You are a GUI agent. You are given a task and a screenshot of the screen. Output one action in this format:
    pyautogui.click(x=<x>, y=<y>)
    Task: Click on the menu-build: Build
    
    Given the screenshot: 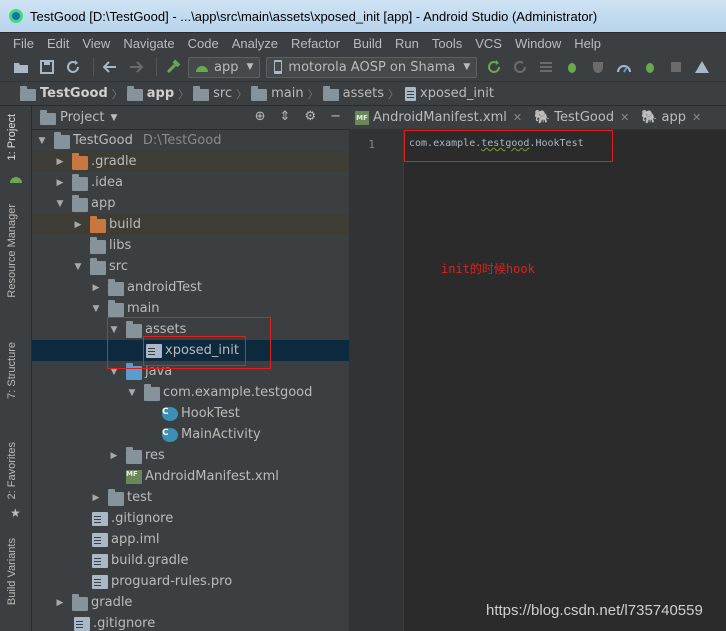 What is the action you would take?
    pyautogui.click(x=367, y=43)
    